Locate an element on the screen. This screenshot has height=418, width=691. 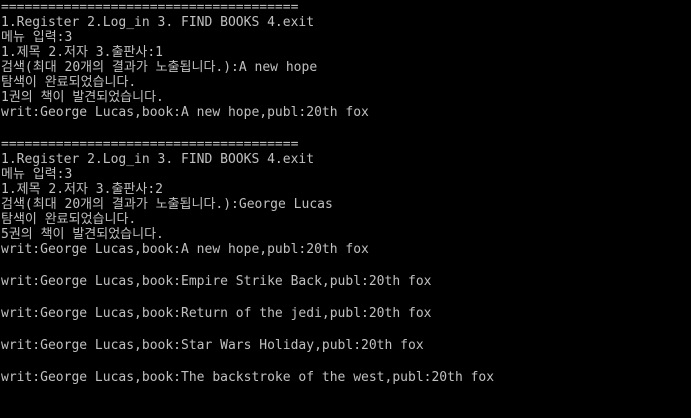
search-query-line: 검색(최대 20개의 결과가 노출됩니다.):A new hope is located at coordinates (159, 67).